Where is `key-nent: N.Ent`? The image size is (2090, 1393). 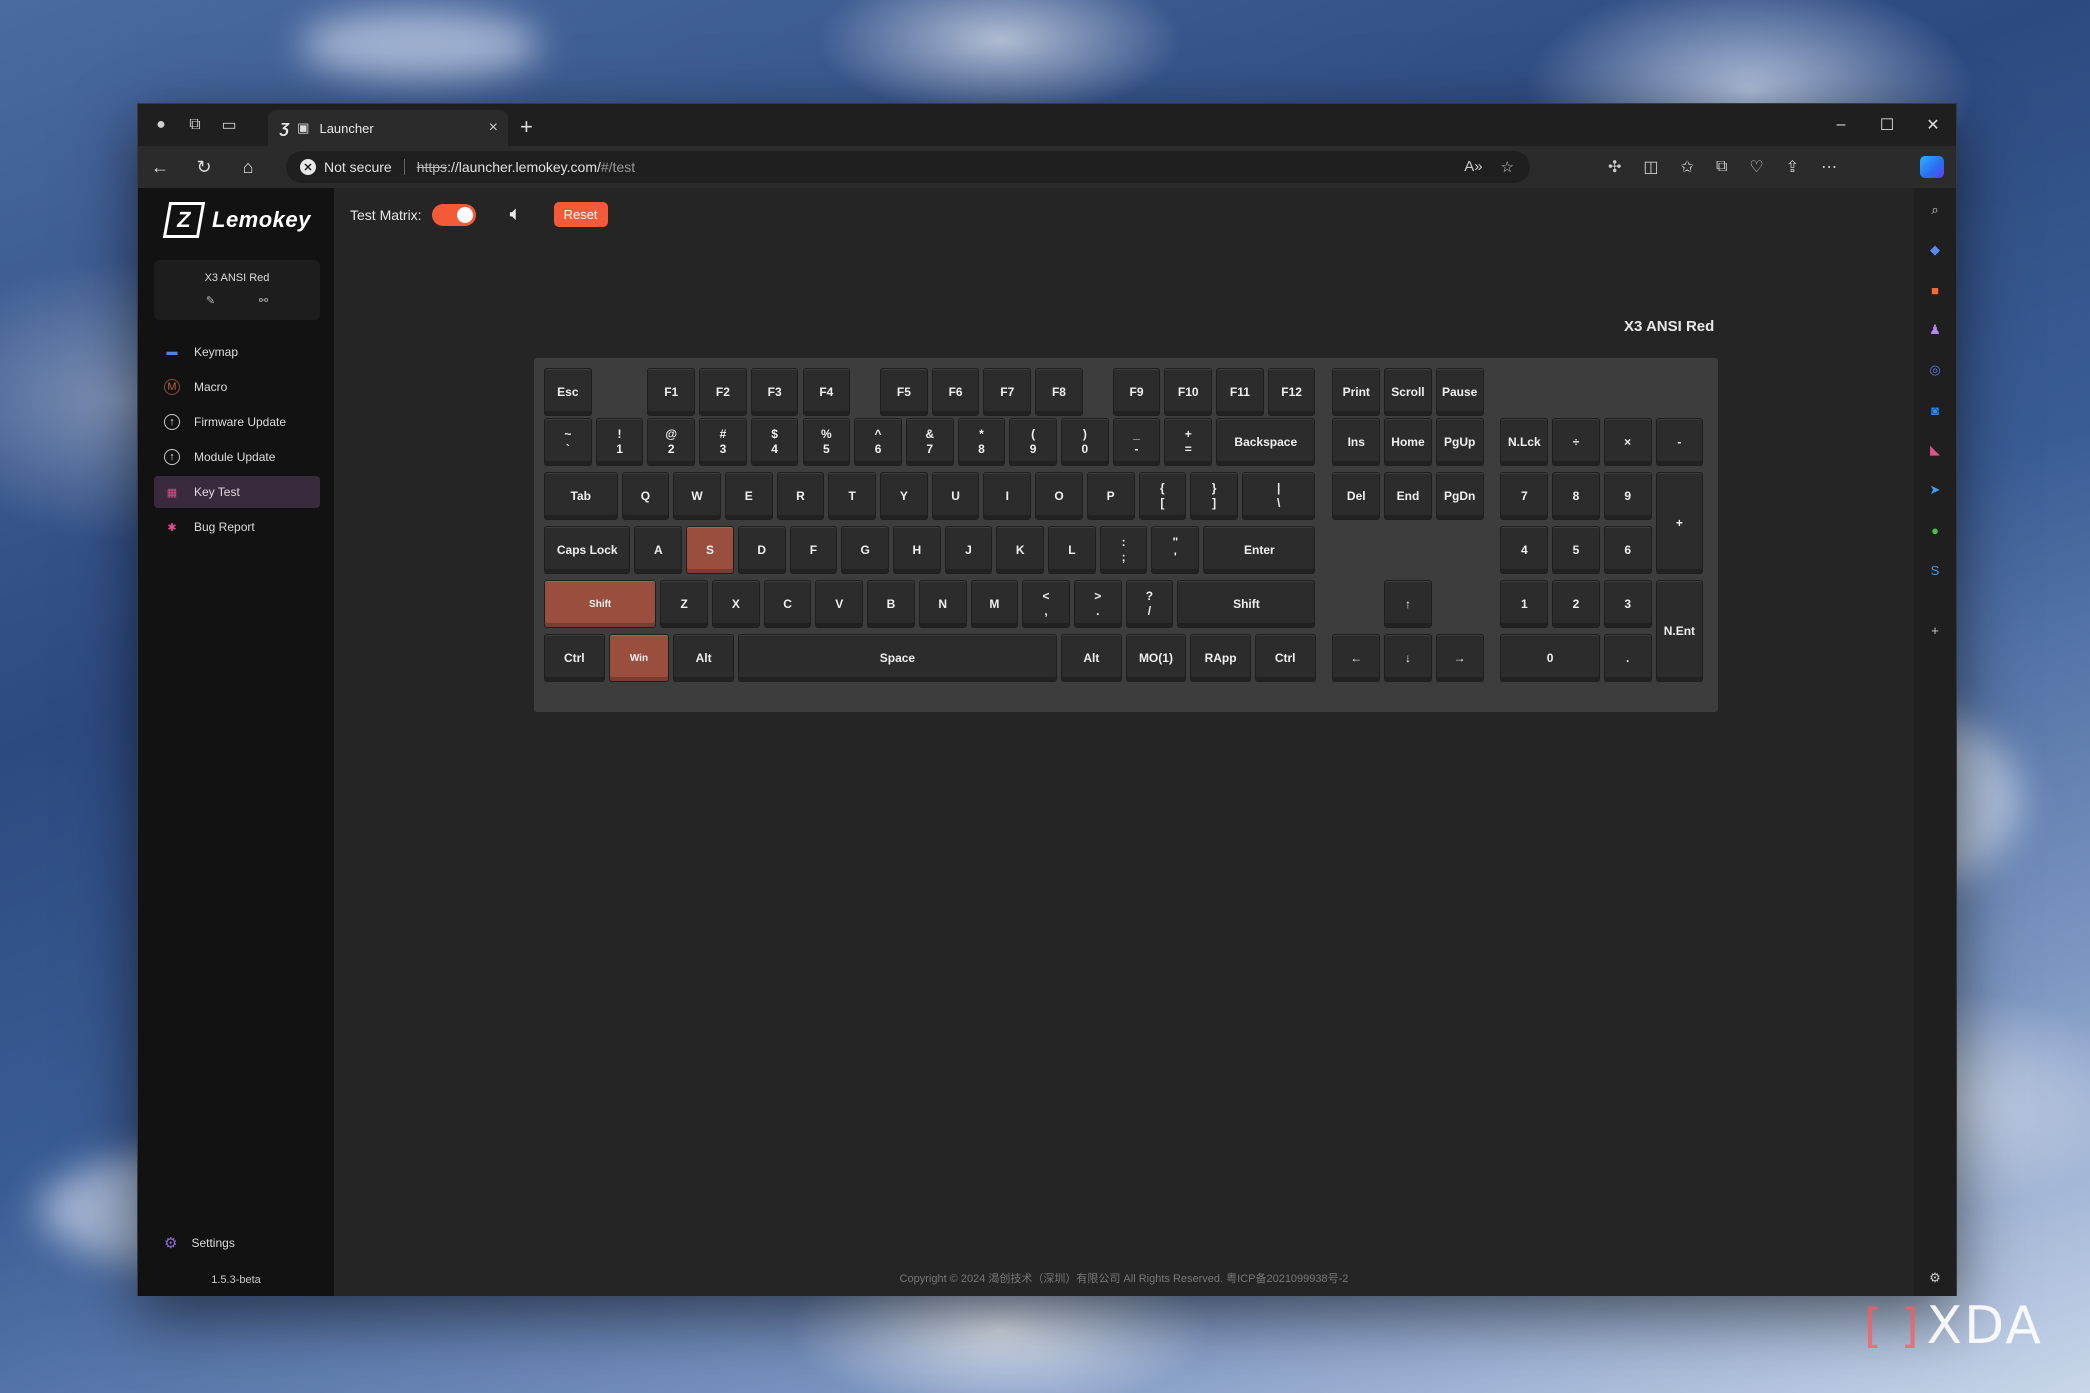
key-nent: N.Ent is located at coordinates (1679, 631).